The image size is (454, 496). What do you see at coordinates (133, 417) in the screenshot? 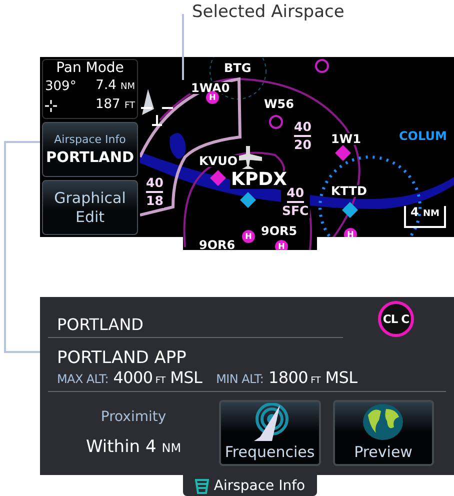
I see `proximity-label: Proximity` at bounding box center [133, 417].